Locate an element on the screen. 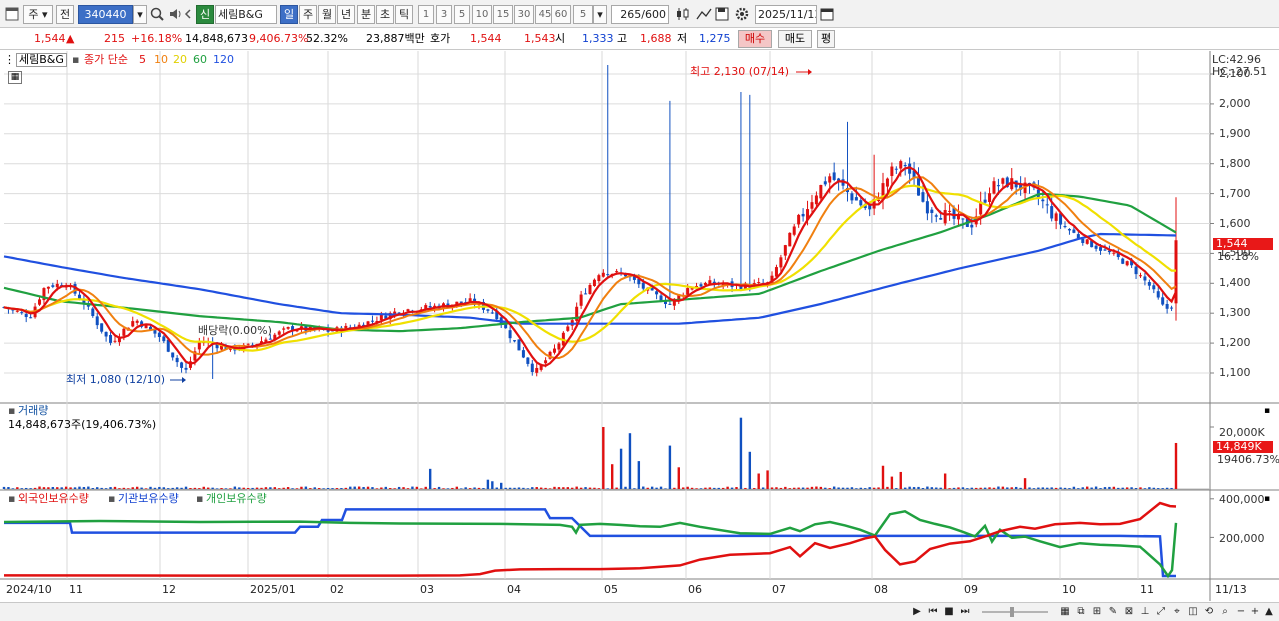 Image resolution: width=1279 pixels, height=621 pixels. code-dropdown-button: ▾ is located at coordinates (140, 14).